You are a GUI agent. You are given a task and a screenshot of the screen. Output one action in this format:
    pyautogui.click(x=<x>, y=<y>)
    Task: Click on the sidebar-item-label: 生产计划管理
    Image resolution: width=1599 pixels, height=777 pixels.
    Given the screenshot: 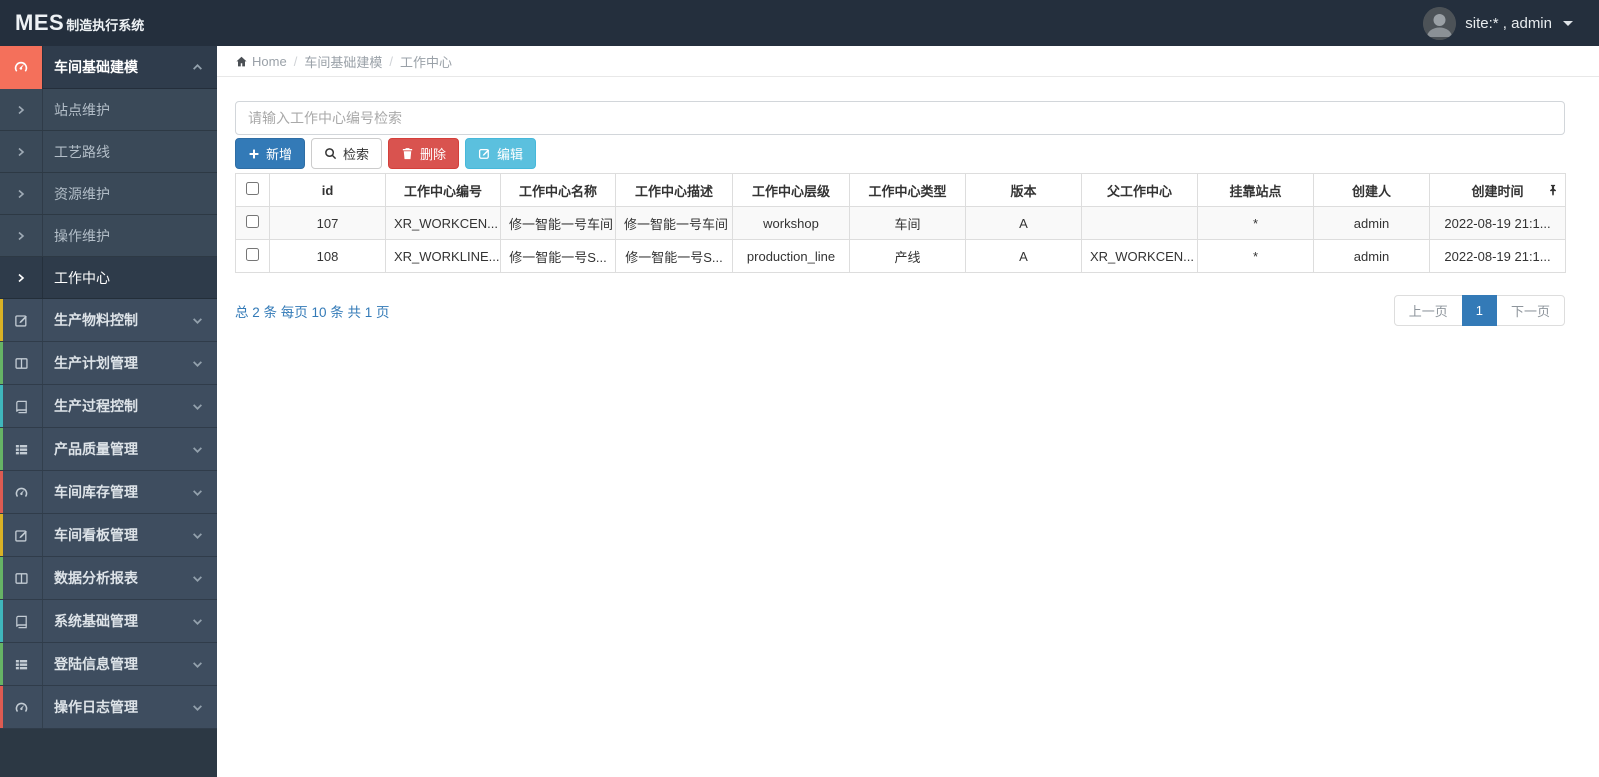 What is the action you would take?
    pyautogui.click(x=96, y=363)
    